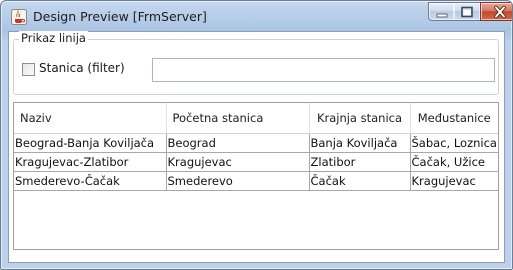 The image size is (513, 270). What do you see at coordinates (53, 38) in the screenshot?
I see `groupbox-title: Prikaz linija` at bounding box center [53, 38].